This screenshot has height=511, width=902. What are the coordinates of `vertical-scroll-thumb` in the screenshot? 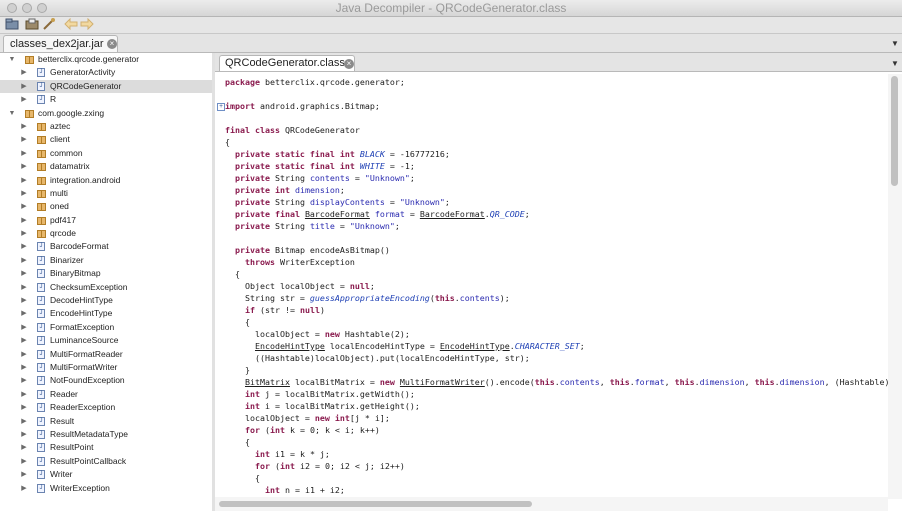 It's located at (894, 131).